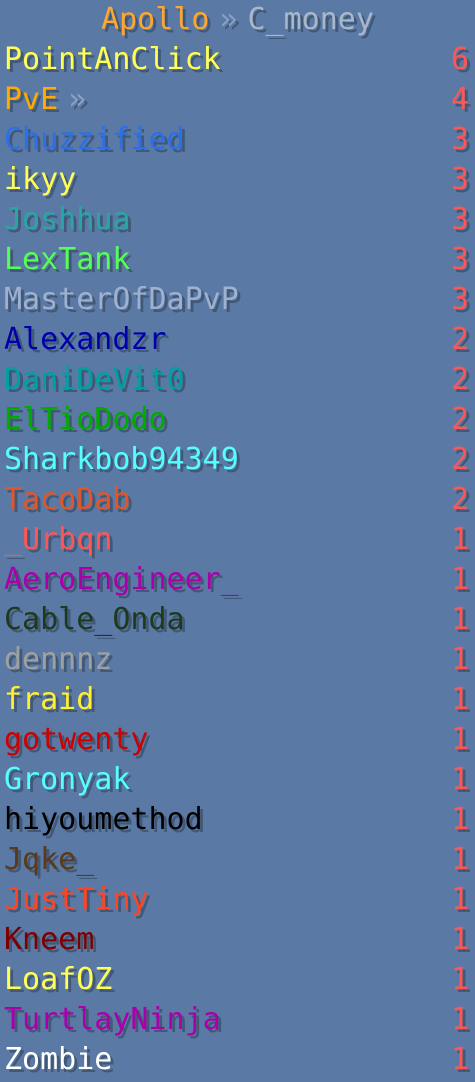 This screenshot has width=475, height=1082. I want to click on player-name-text: ikyy, so click(40, 179).